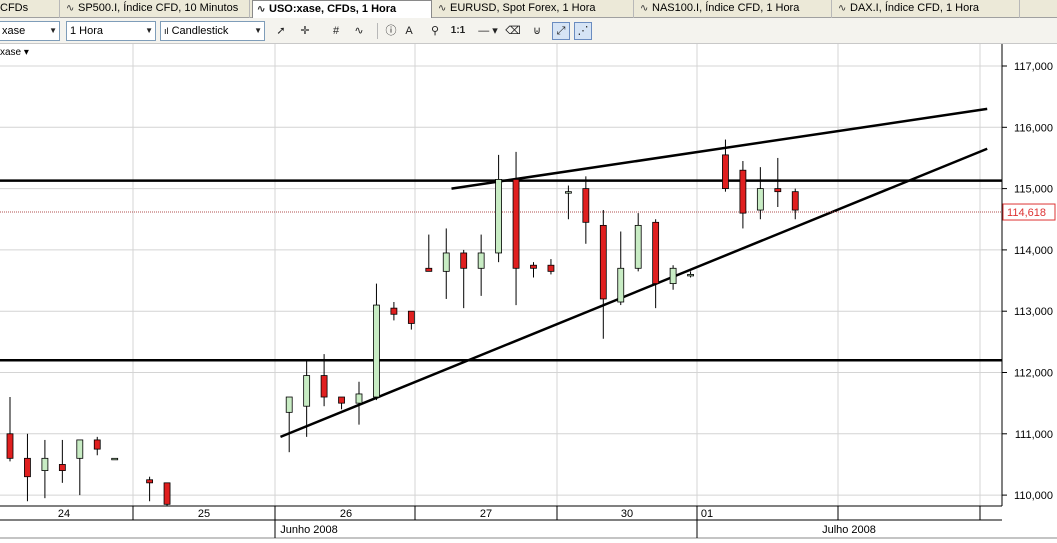  What do you see at coordinates (409, 31) in the screenshot?
I see `text-tool-icon: A` at bounding box center [409, 31].